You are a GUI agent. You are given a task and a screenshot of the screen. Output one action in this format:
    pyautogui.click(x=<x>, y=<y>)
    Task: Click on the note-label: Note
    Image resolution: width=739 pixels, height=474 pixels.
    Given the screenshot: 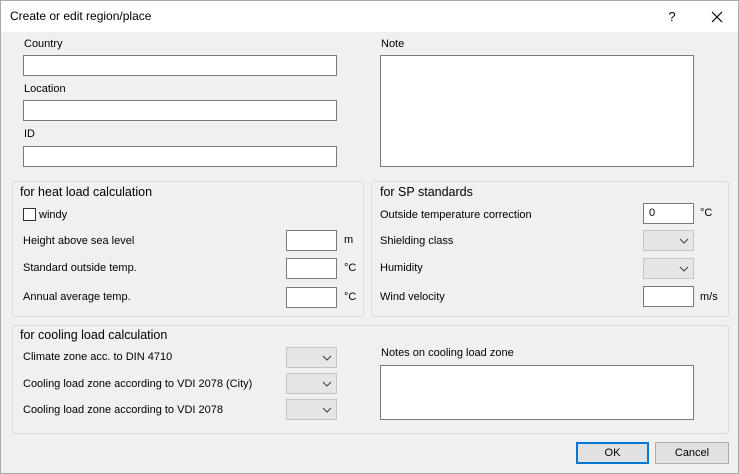 What is the action you would take?
    pyautogui.click(x=393, y=44)
    